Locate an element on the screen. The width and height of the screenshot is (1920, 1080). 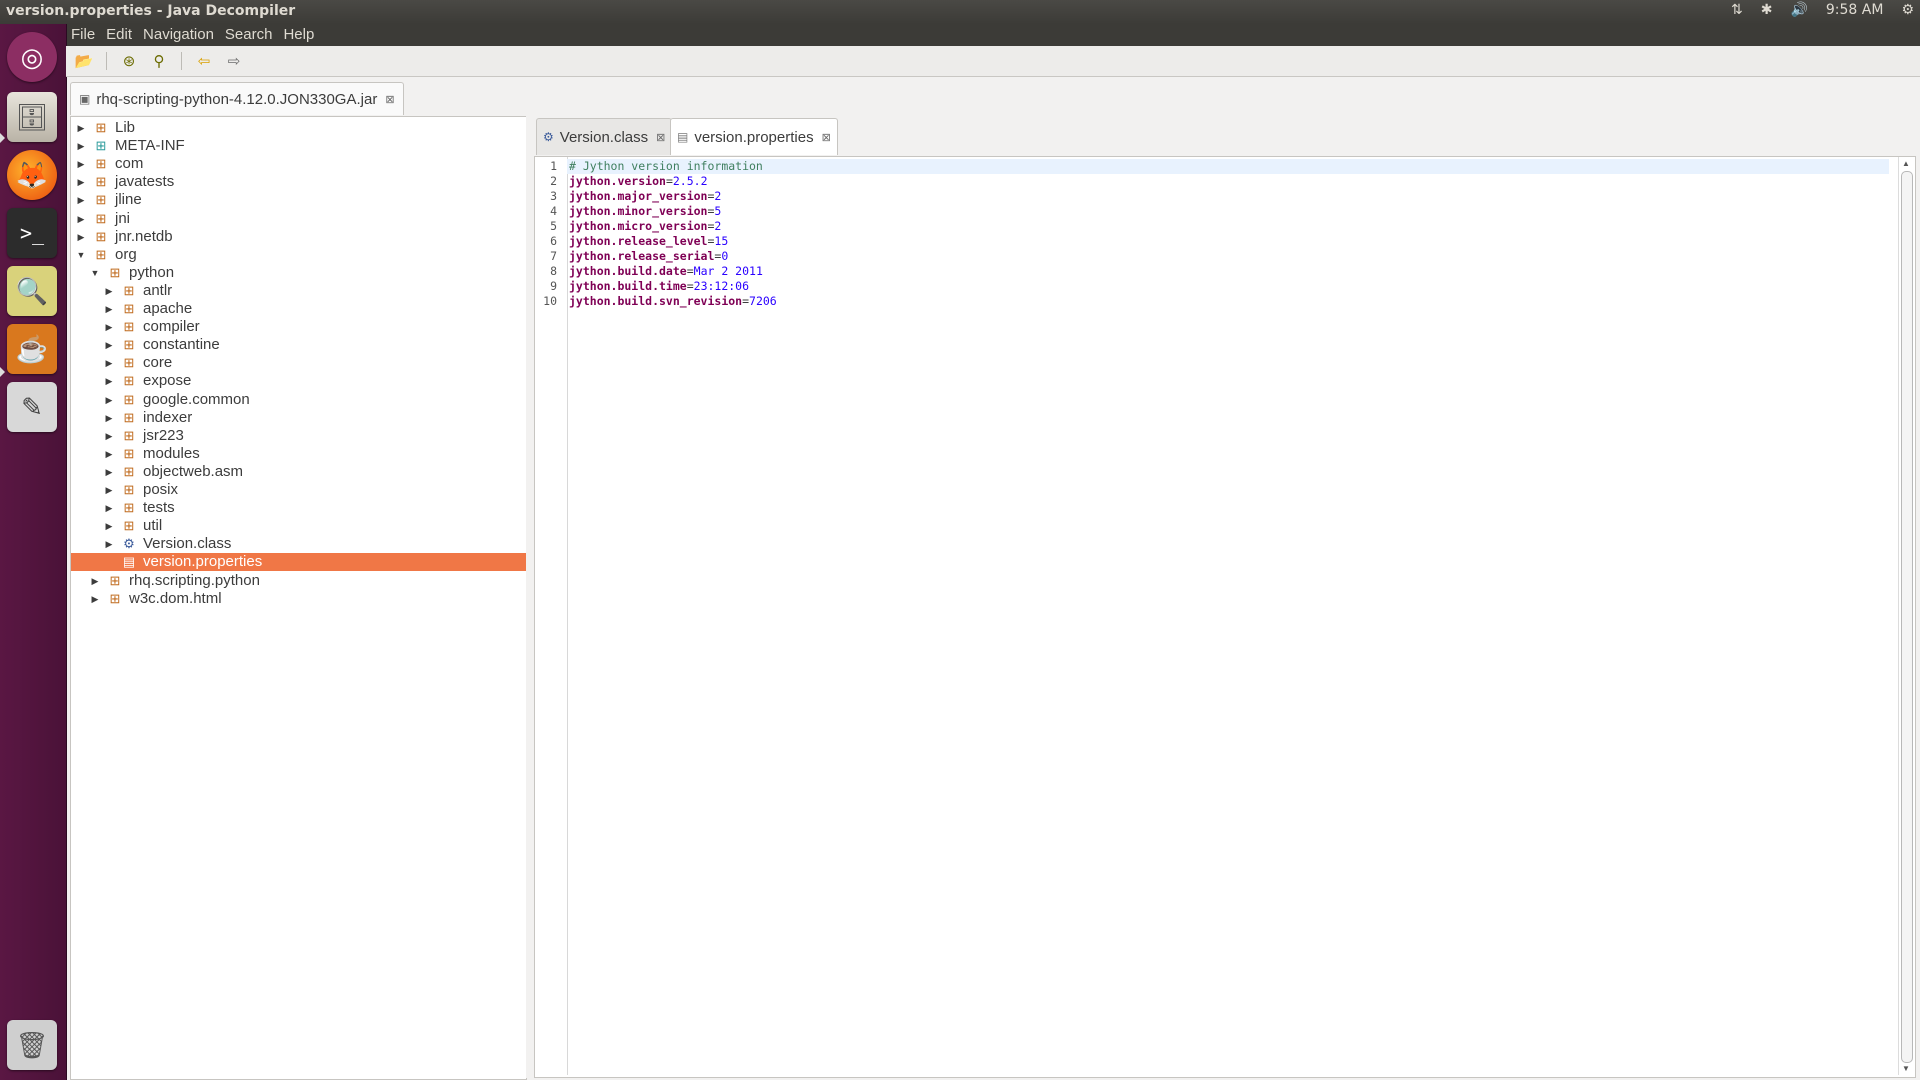
code-line: jython.version=2.5.2 is located at coordinates (1228, 181).